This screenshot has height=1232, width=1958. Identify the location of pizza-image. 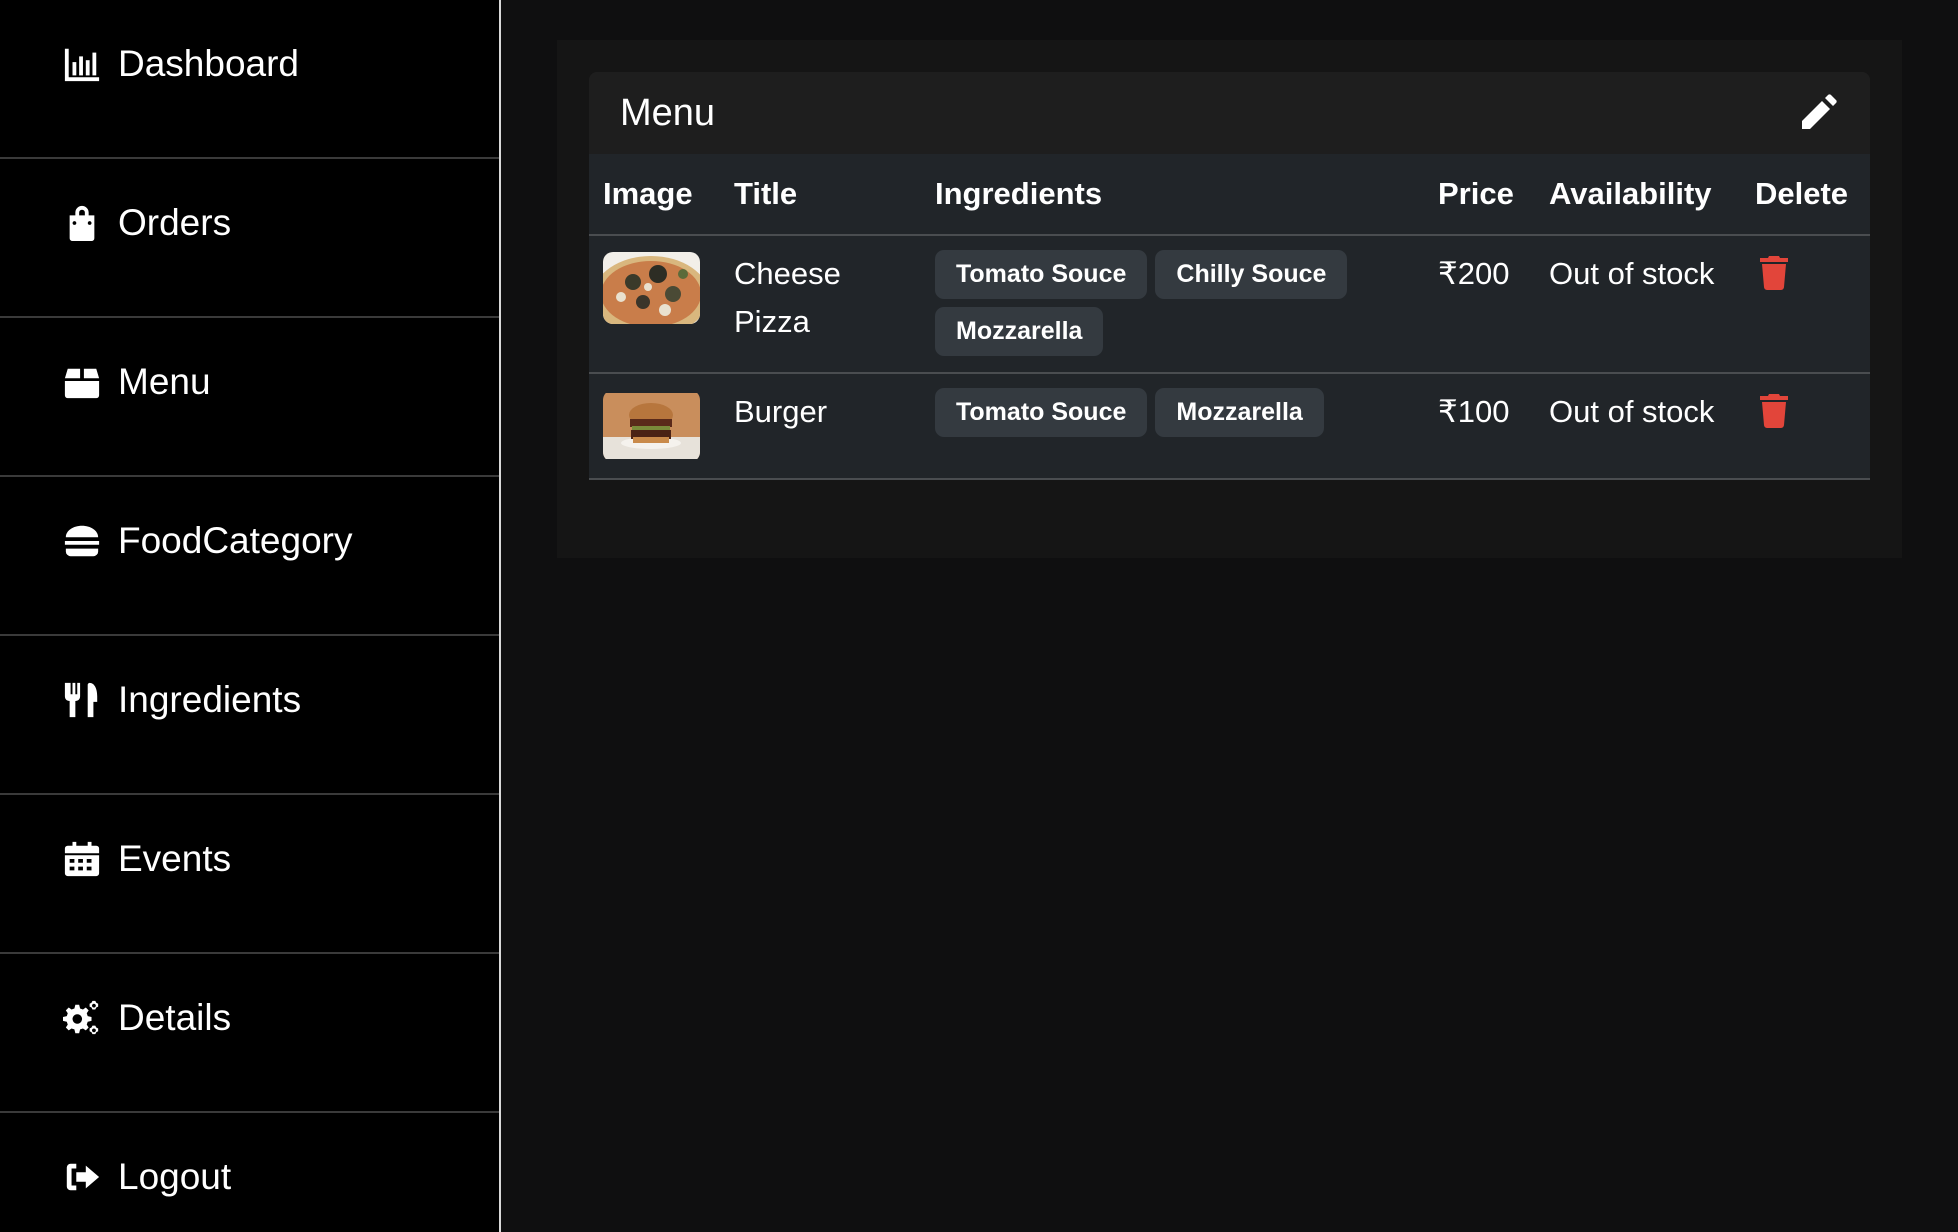
(651, 288).